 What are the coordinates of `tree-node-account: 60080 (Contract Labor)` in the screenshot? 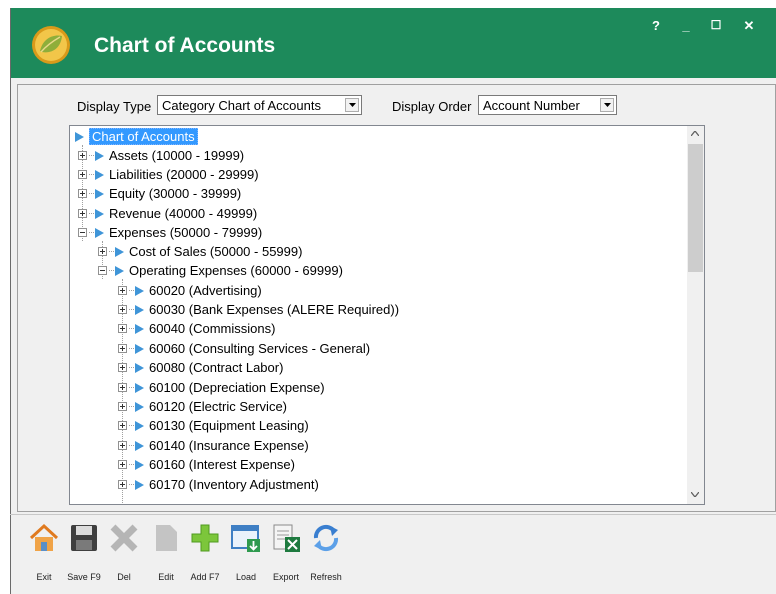 It's located at (200, 367).